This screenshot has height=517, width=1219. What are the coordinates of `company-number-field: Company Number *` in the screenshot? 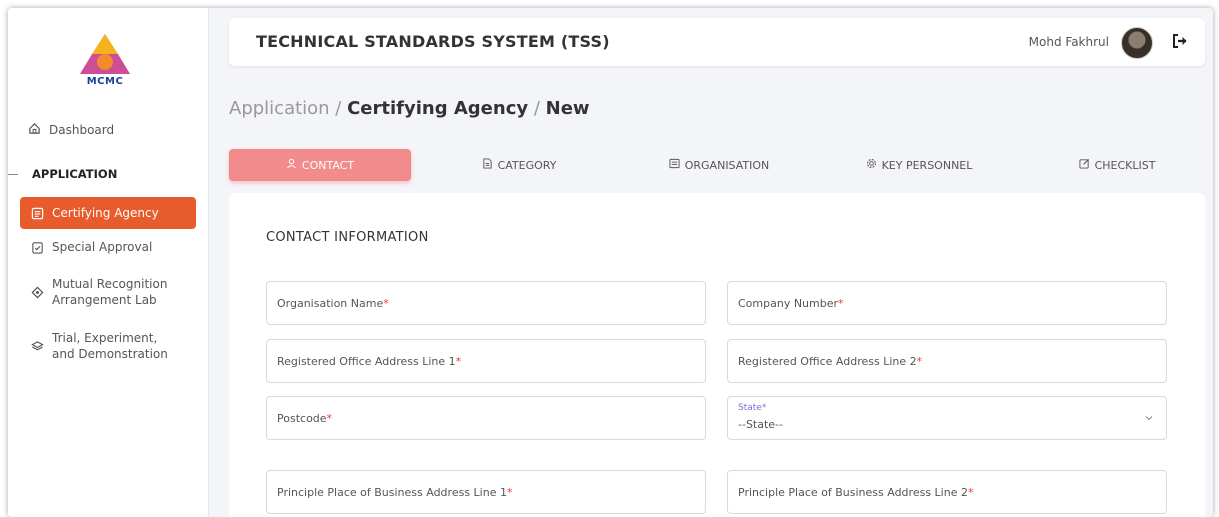 It's located at (947, 303).